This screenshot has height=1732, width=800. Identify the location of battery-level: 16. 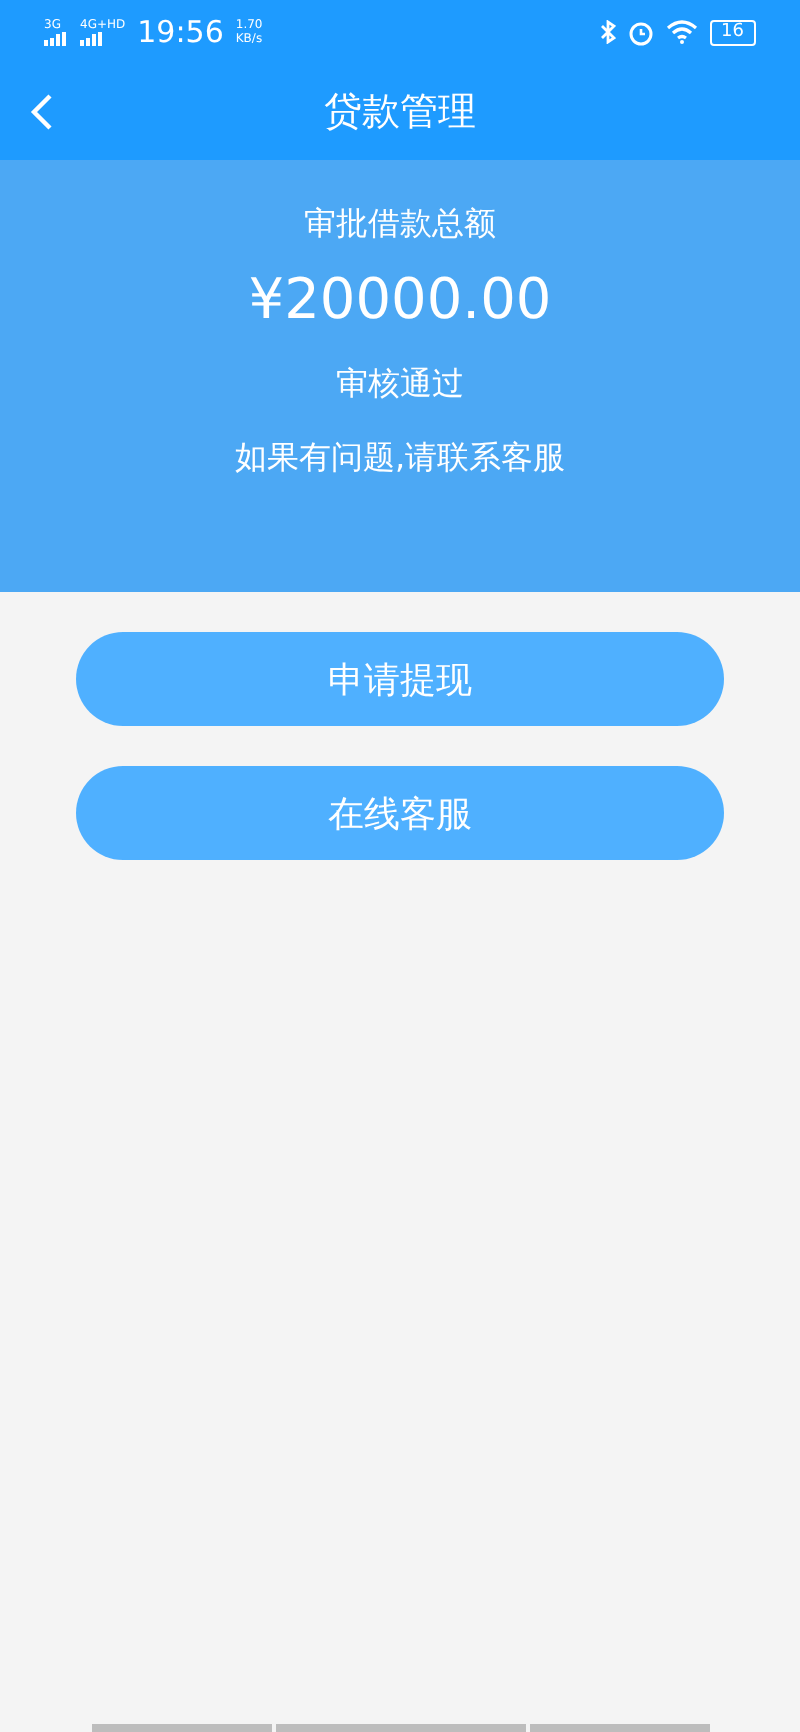
(732, 32).